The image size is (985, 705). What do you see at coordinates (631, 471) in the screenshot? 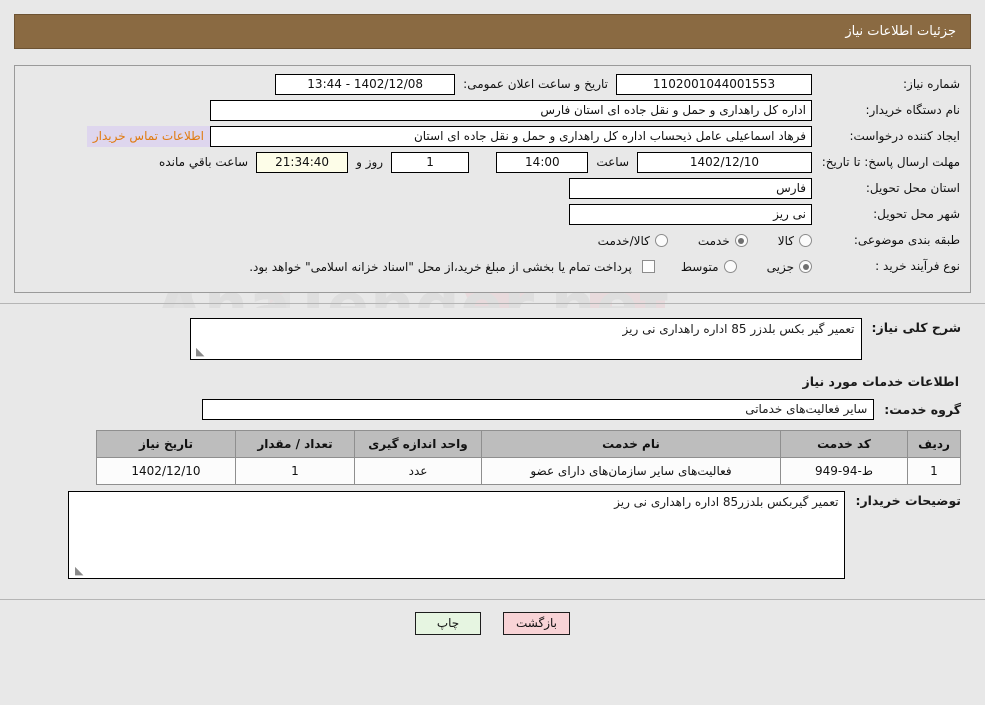
I see `cell-name: فعالیت‌های سایر سازمان‌های دارای عضو` at bounding box center [631, 471].